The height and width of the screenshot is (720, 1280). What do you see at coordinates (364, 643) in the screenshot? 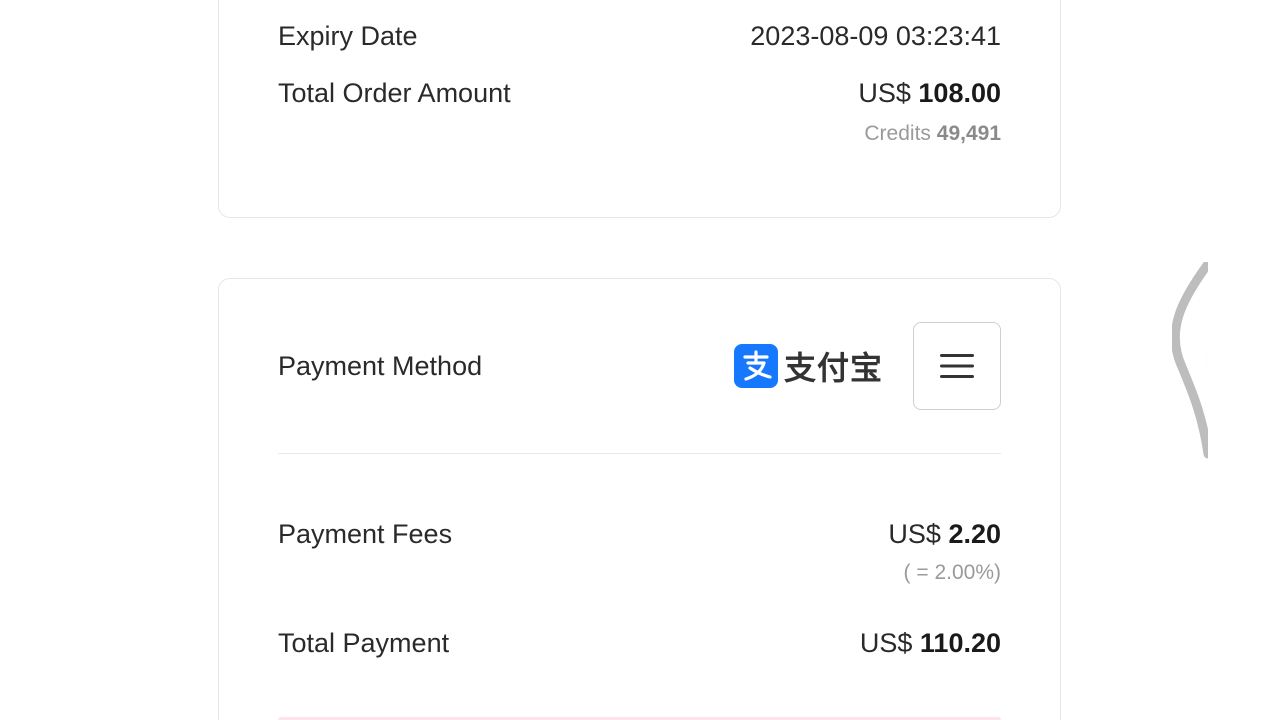
I see `total-payment-label: Total Payment` at bounding box center [364, 643].